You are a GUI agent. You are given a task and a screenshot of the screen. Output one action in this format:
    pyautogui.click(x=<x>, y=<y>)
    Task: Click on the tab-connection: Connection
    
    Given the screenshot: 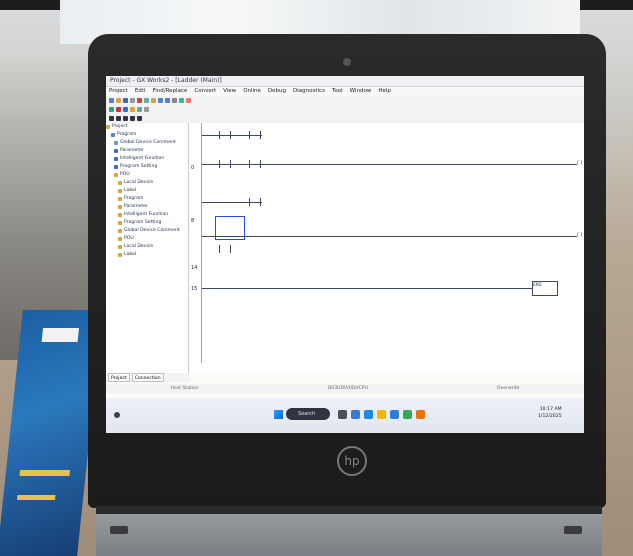 What is the action you would take?
    pyautogui.click(x=147, y=377)
    